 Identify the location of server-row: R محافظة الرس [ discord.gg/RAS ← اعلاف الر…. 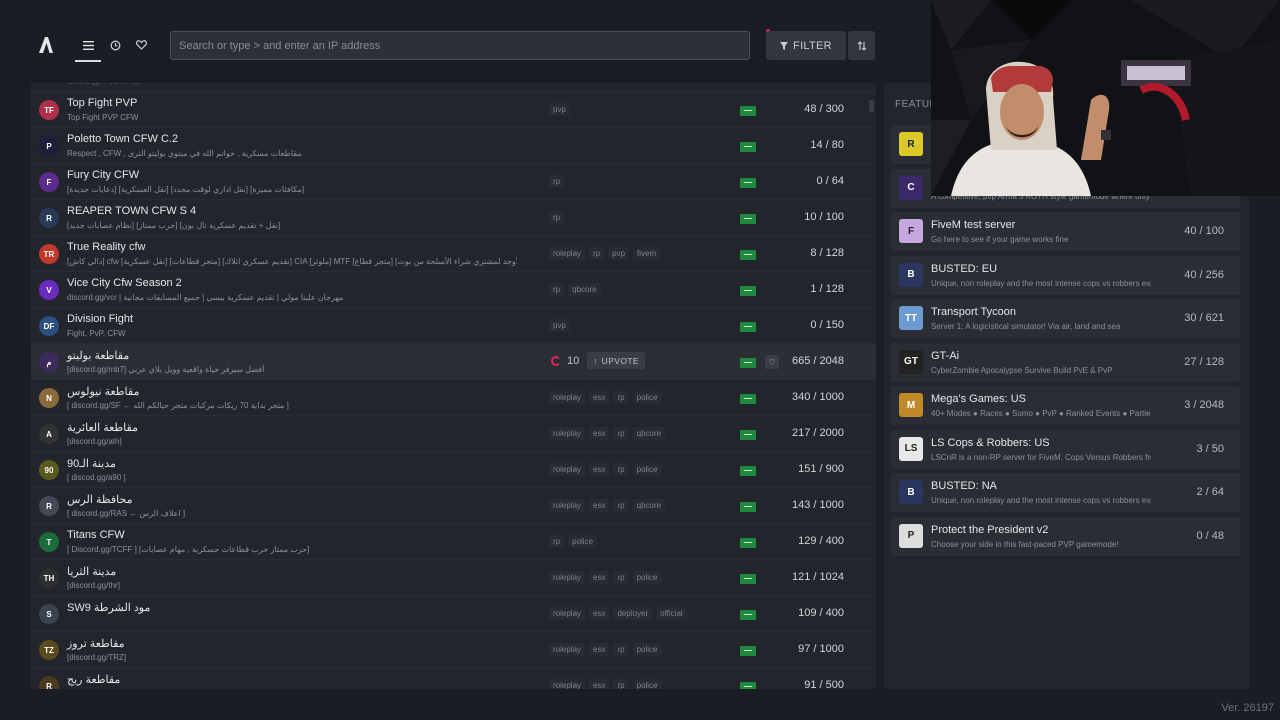
(453, 506).